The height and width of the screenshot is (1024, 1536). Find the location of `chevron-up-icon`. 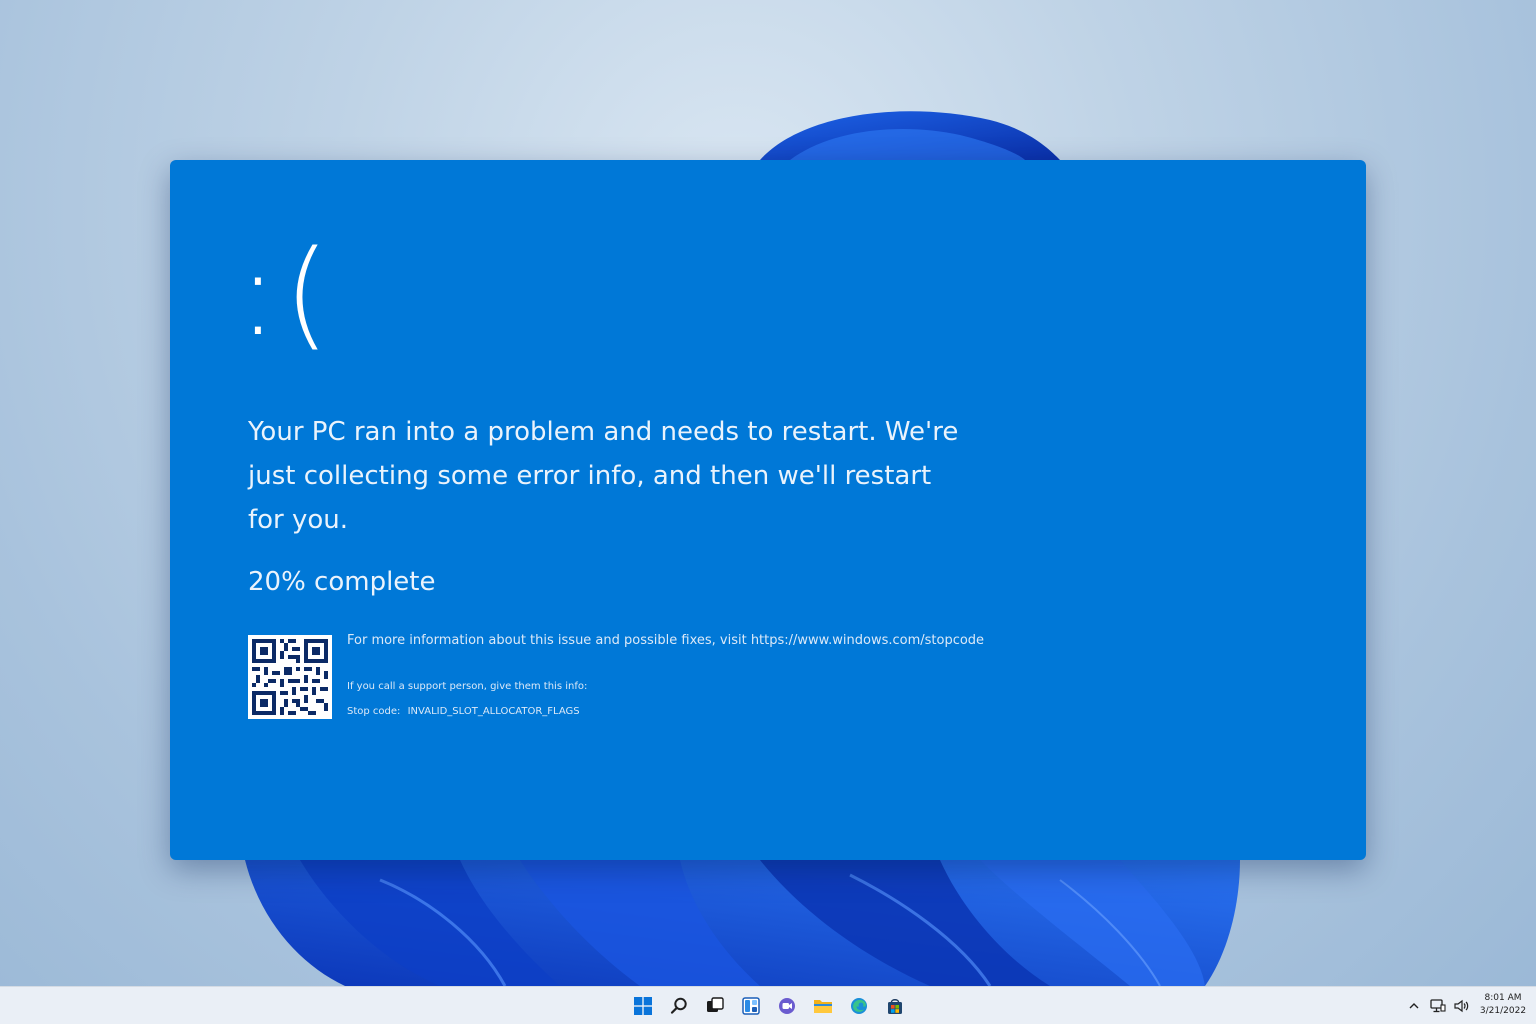

chevron-up-icon is located at coordinates (1414, 1006).